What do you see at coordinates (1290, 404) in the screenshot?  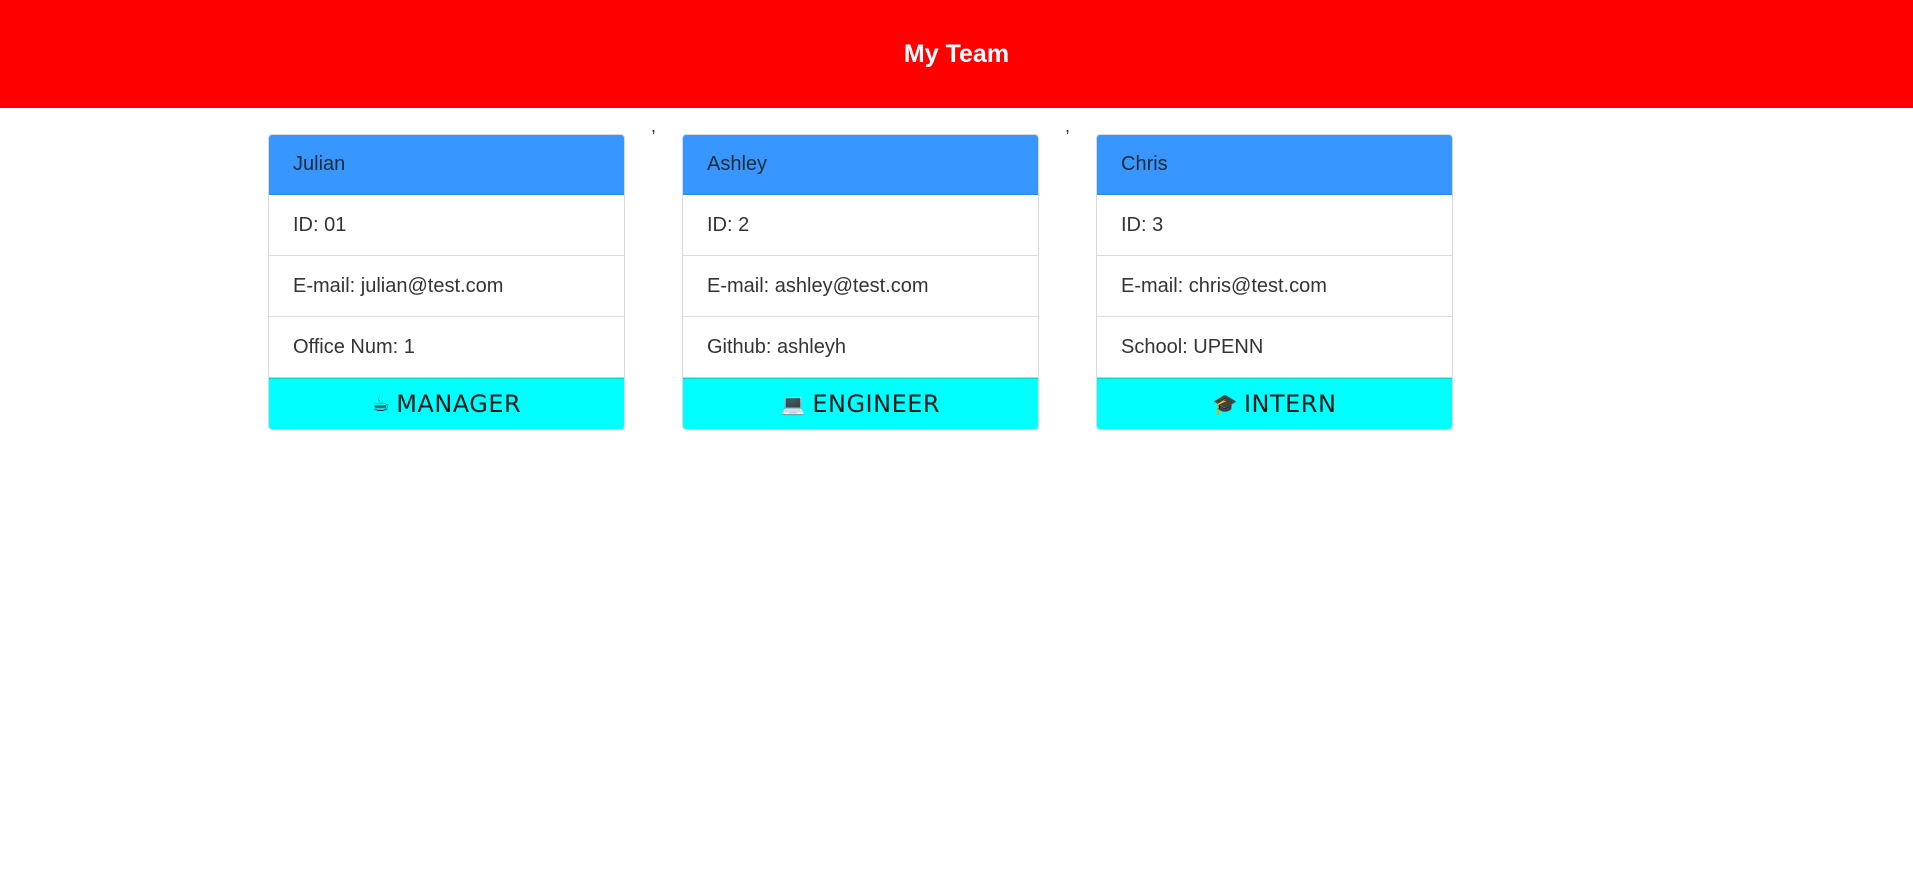 I see `card-role-label: INTERN` at bounding box center [1290, 404].